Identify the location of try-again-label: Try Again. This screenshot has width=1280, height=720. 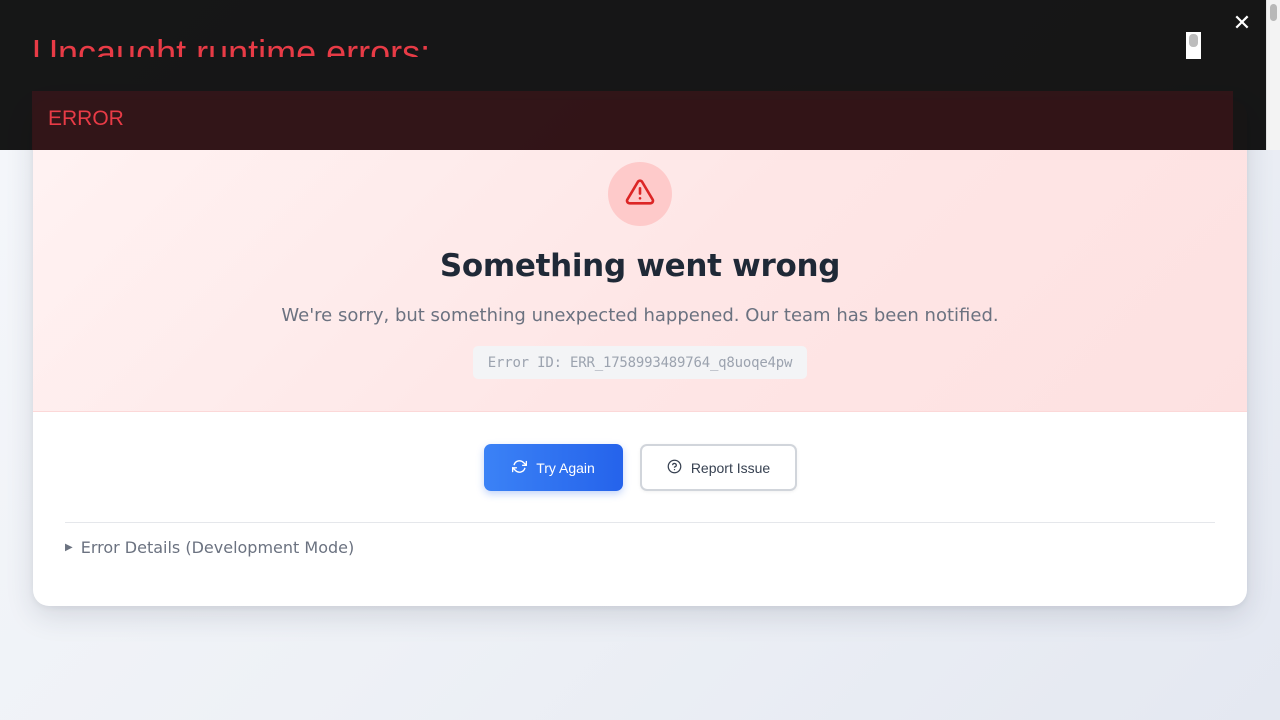
(565, 467).